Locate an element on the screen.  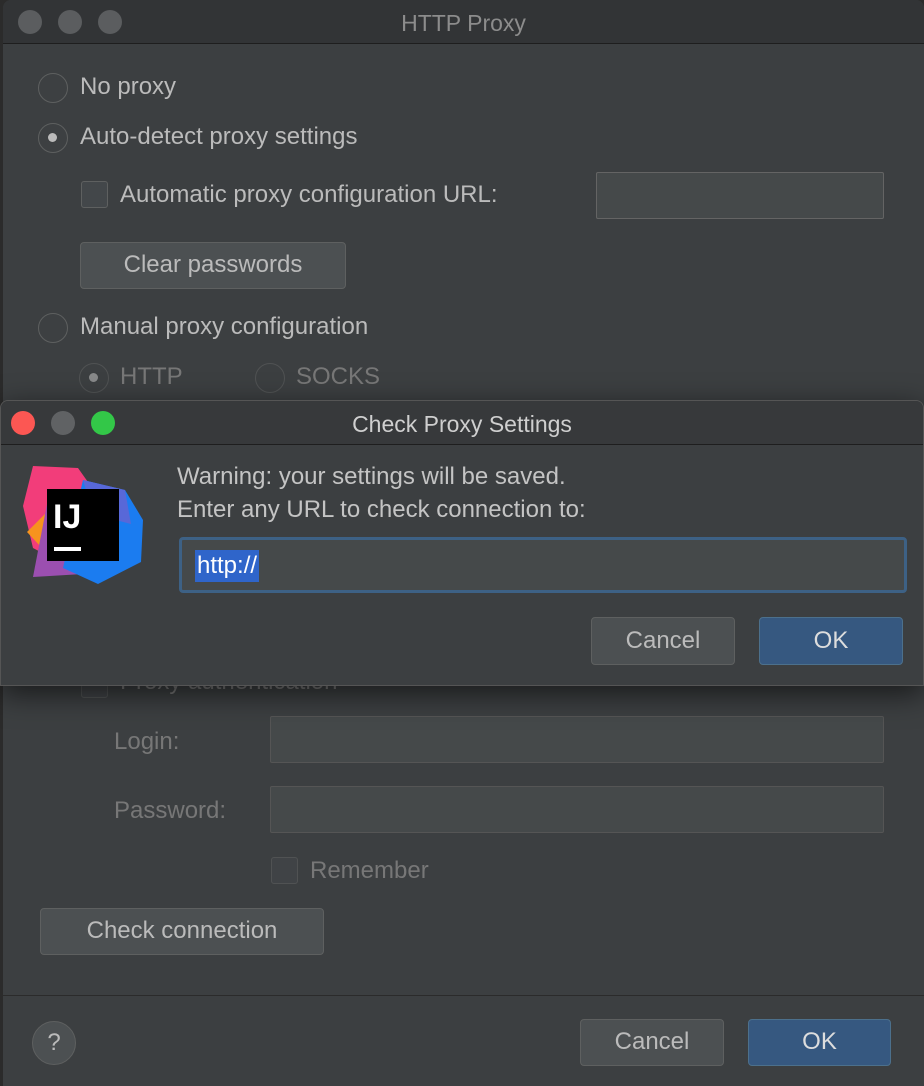
clear-passwords-button: Clear passwords is located at coordinates (213, 265).